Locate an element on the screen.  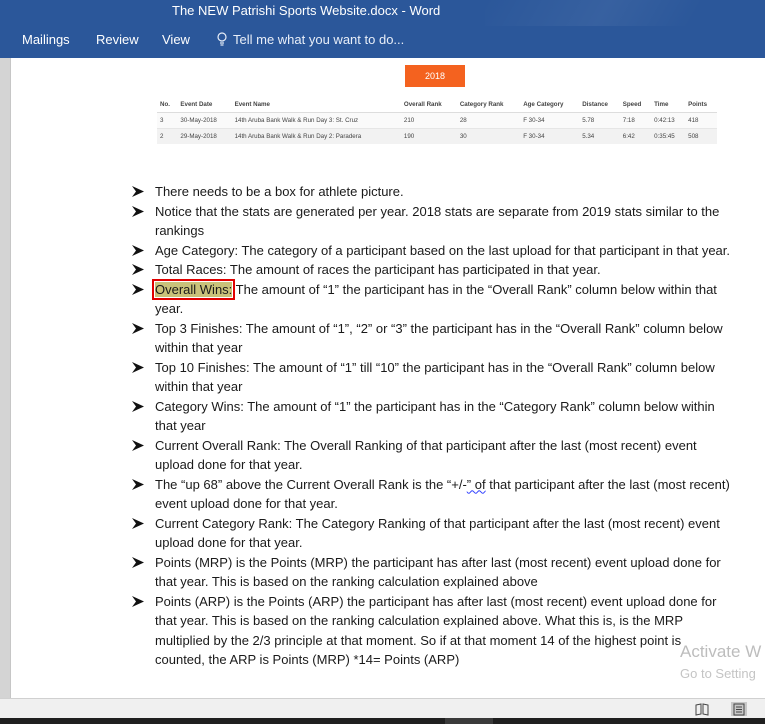
cell: 29-May-2018 is located at coordinates (204, 136).